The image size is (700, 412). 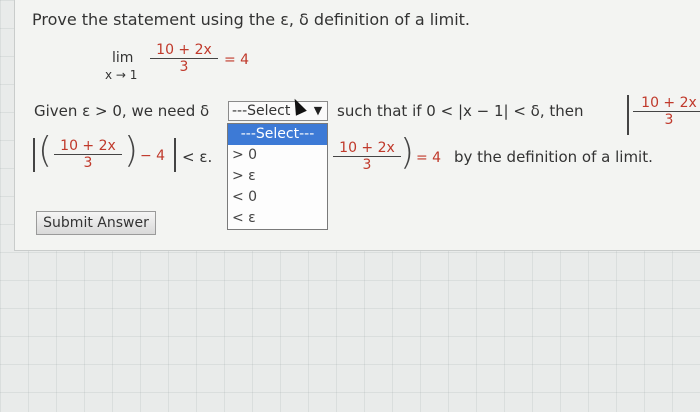 What do you see at coordinates (123, 58) in the screenshot?
I see `limit-label: lim` at bounding box center [123, 58].